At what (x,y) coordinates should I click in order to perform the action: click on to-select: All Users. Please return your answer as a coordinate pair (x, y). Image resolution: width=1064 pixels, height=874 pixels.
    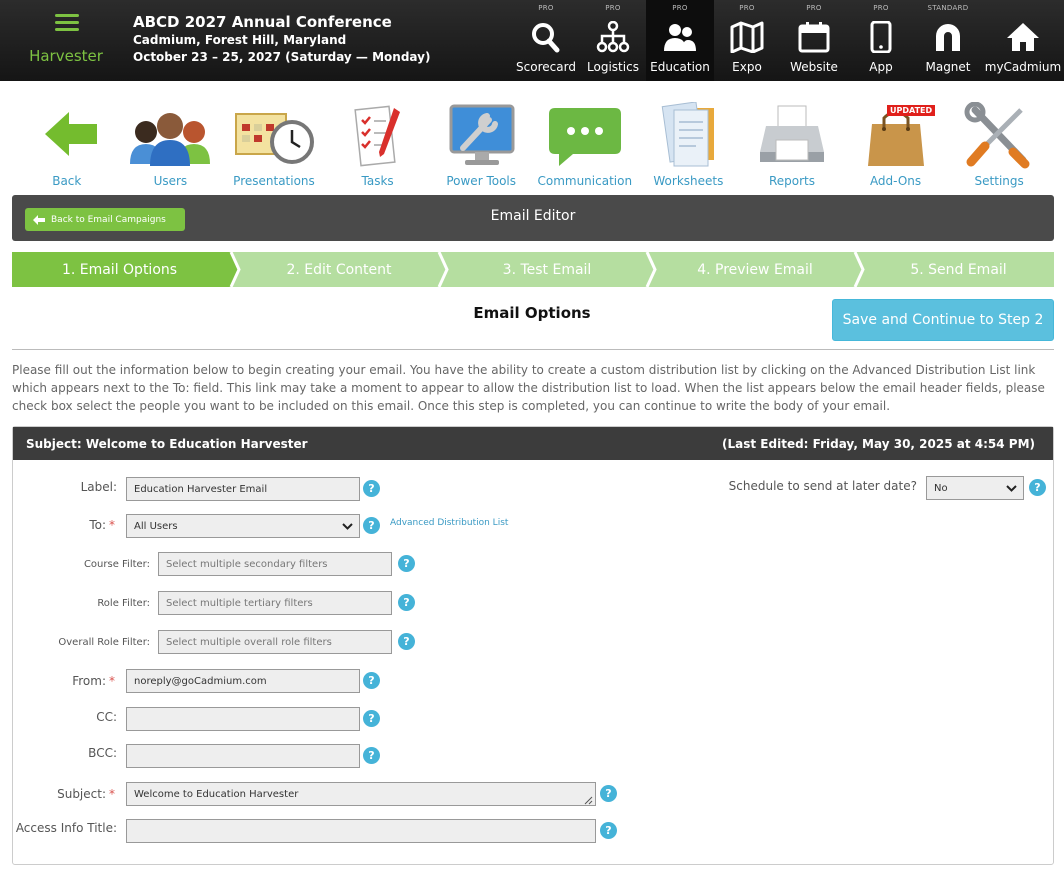
    Looking at the image, I should click on (243, 526).